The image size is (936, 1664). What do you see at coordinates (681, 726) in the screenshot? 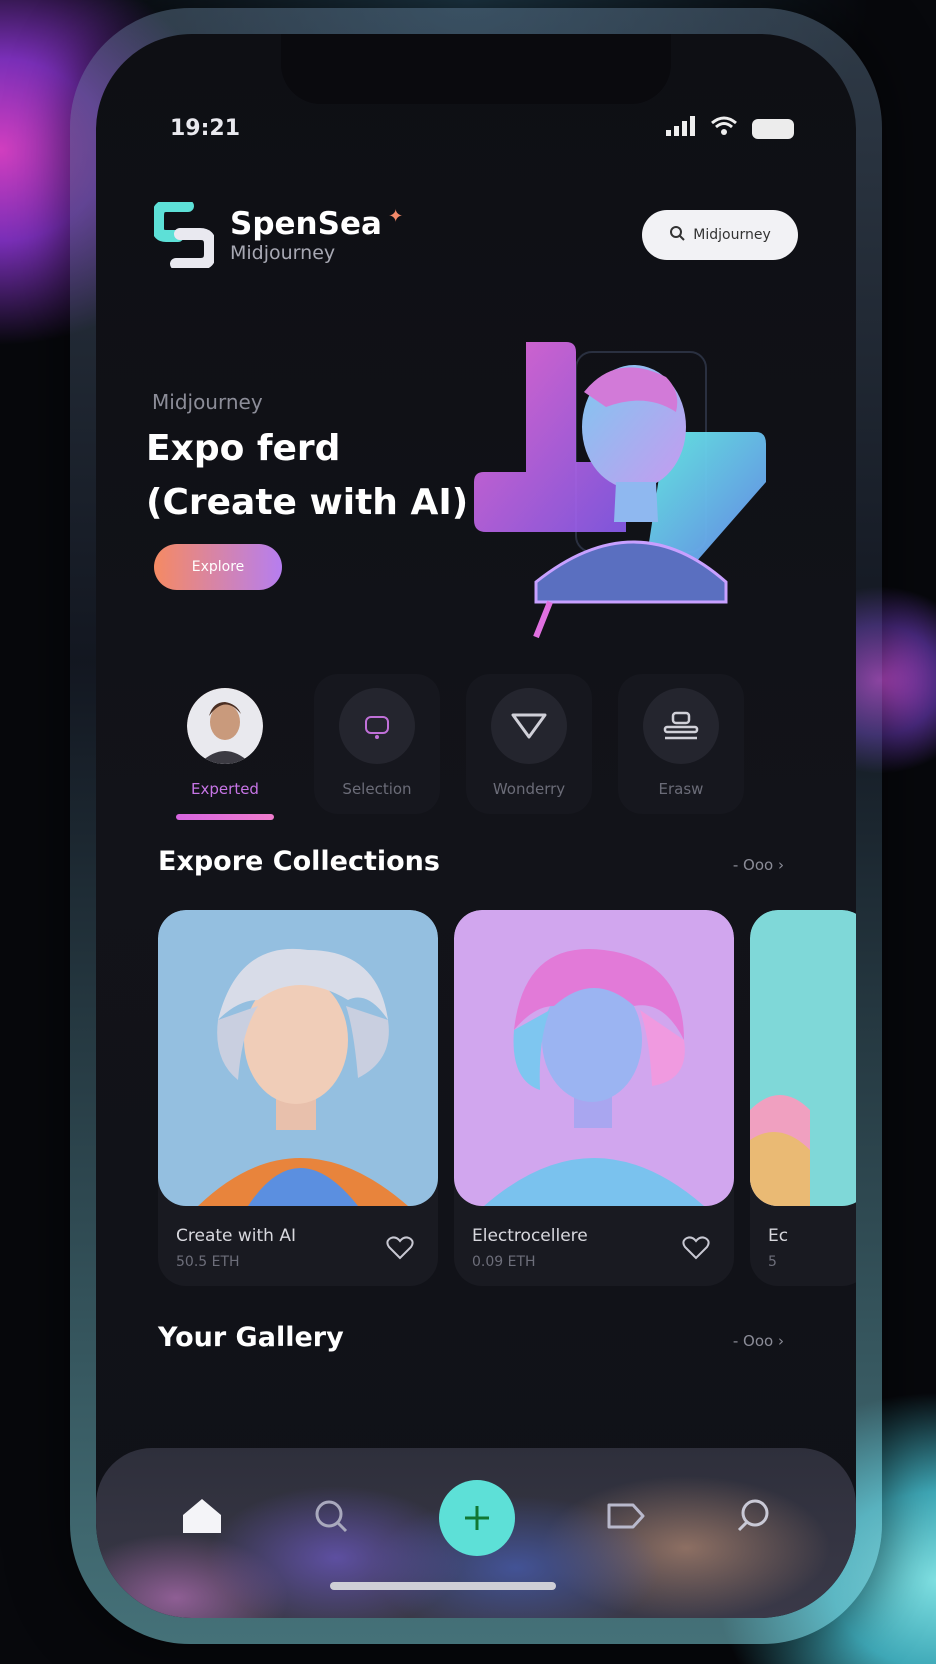
I see `stack-icon` at bounding box center [681, 726].